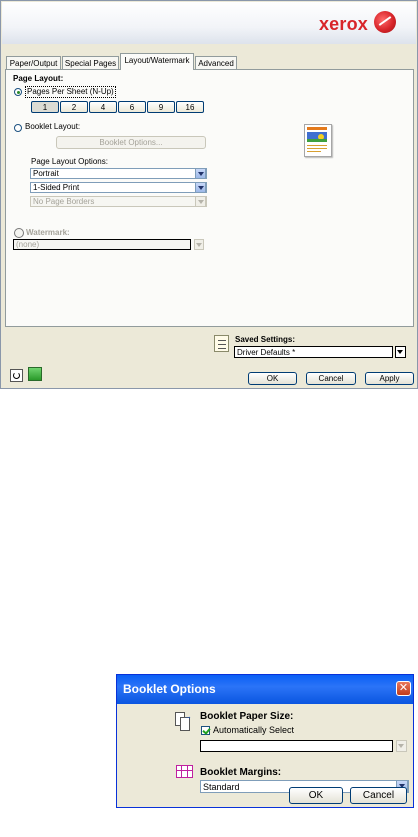 This screenshot has height=837, width=418. I want to click on booklet-margins-value: Standard, so click(221, 787).